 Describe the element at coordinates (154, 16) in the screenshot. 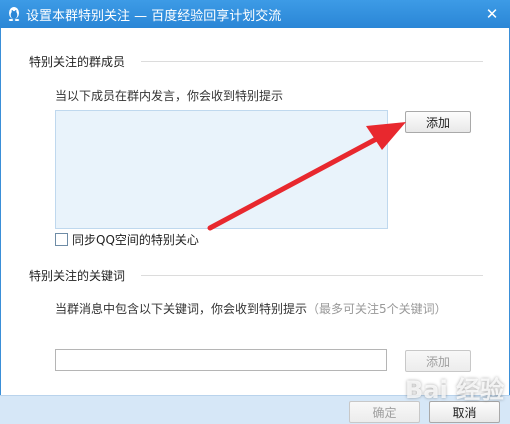

I see `window-title: 设置本群特别关注 — 百度经验回享计划交流` at that location.